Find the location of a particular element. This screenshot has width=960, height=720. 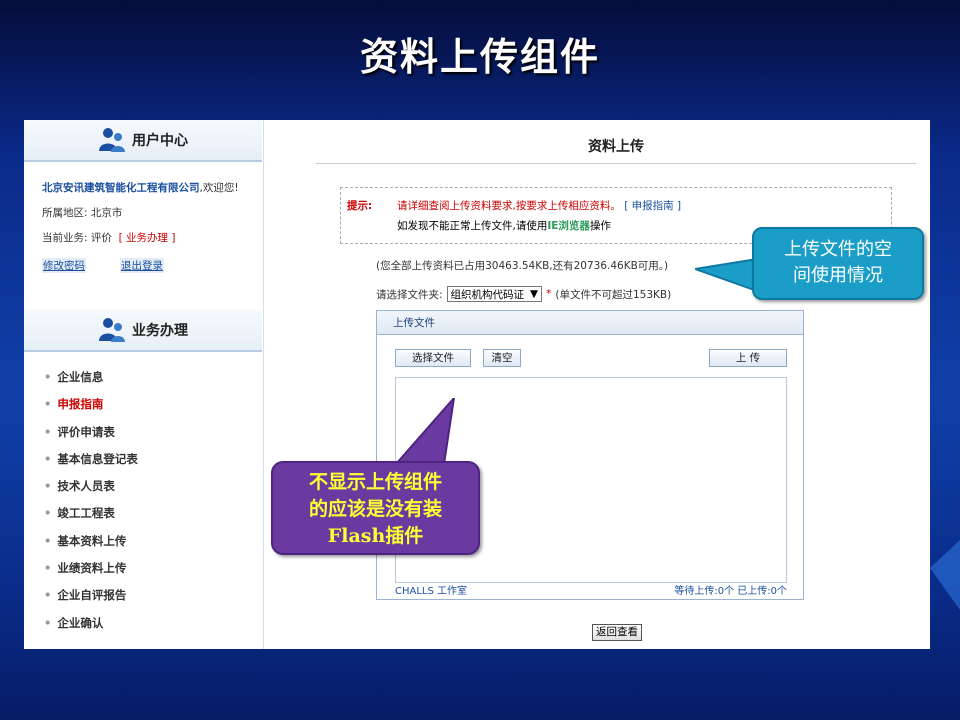

company-name: 北京安讯建筑智能化工程有限公司 is located at coordinates (121, 188).